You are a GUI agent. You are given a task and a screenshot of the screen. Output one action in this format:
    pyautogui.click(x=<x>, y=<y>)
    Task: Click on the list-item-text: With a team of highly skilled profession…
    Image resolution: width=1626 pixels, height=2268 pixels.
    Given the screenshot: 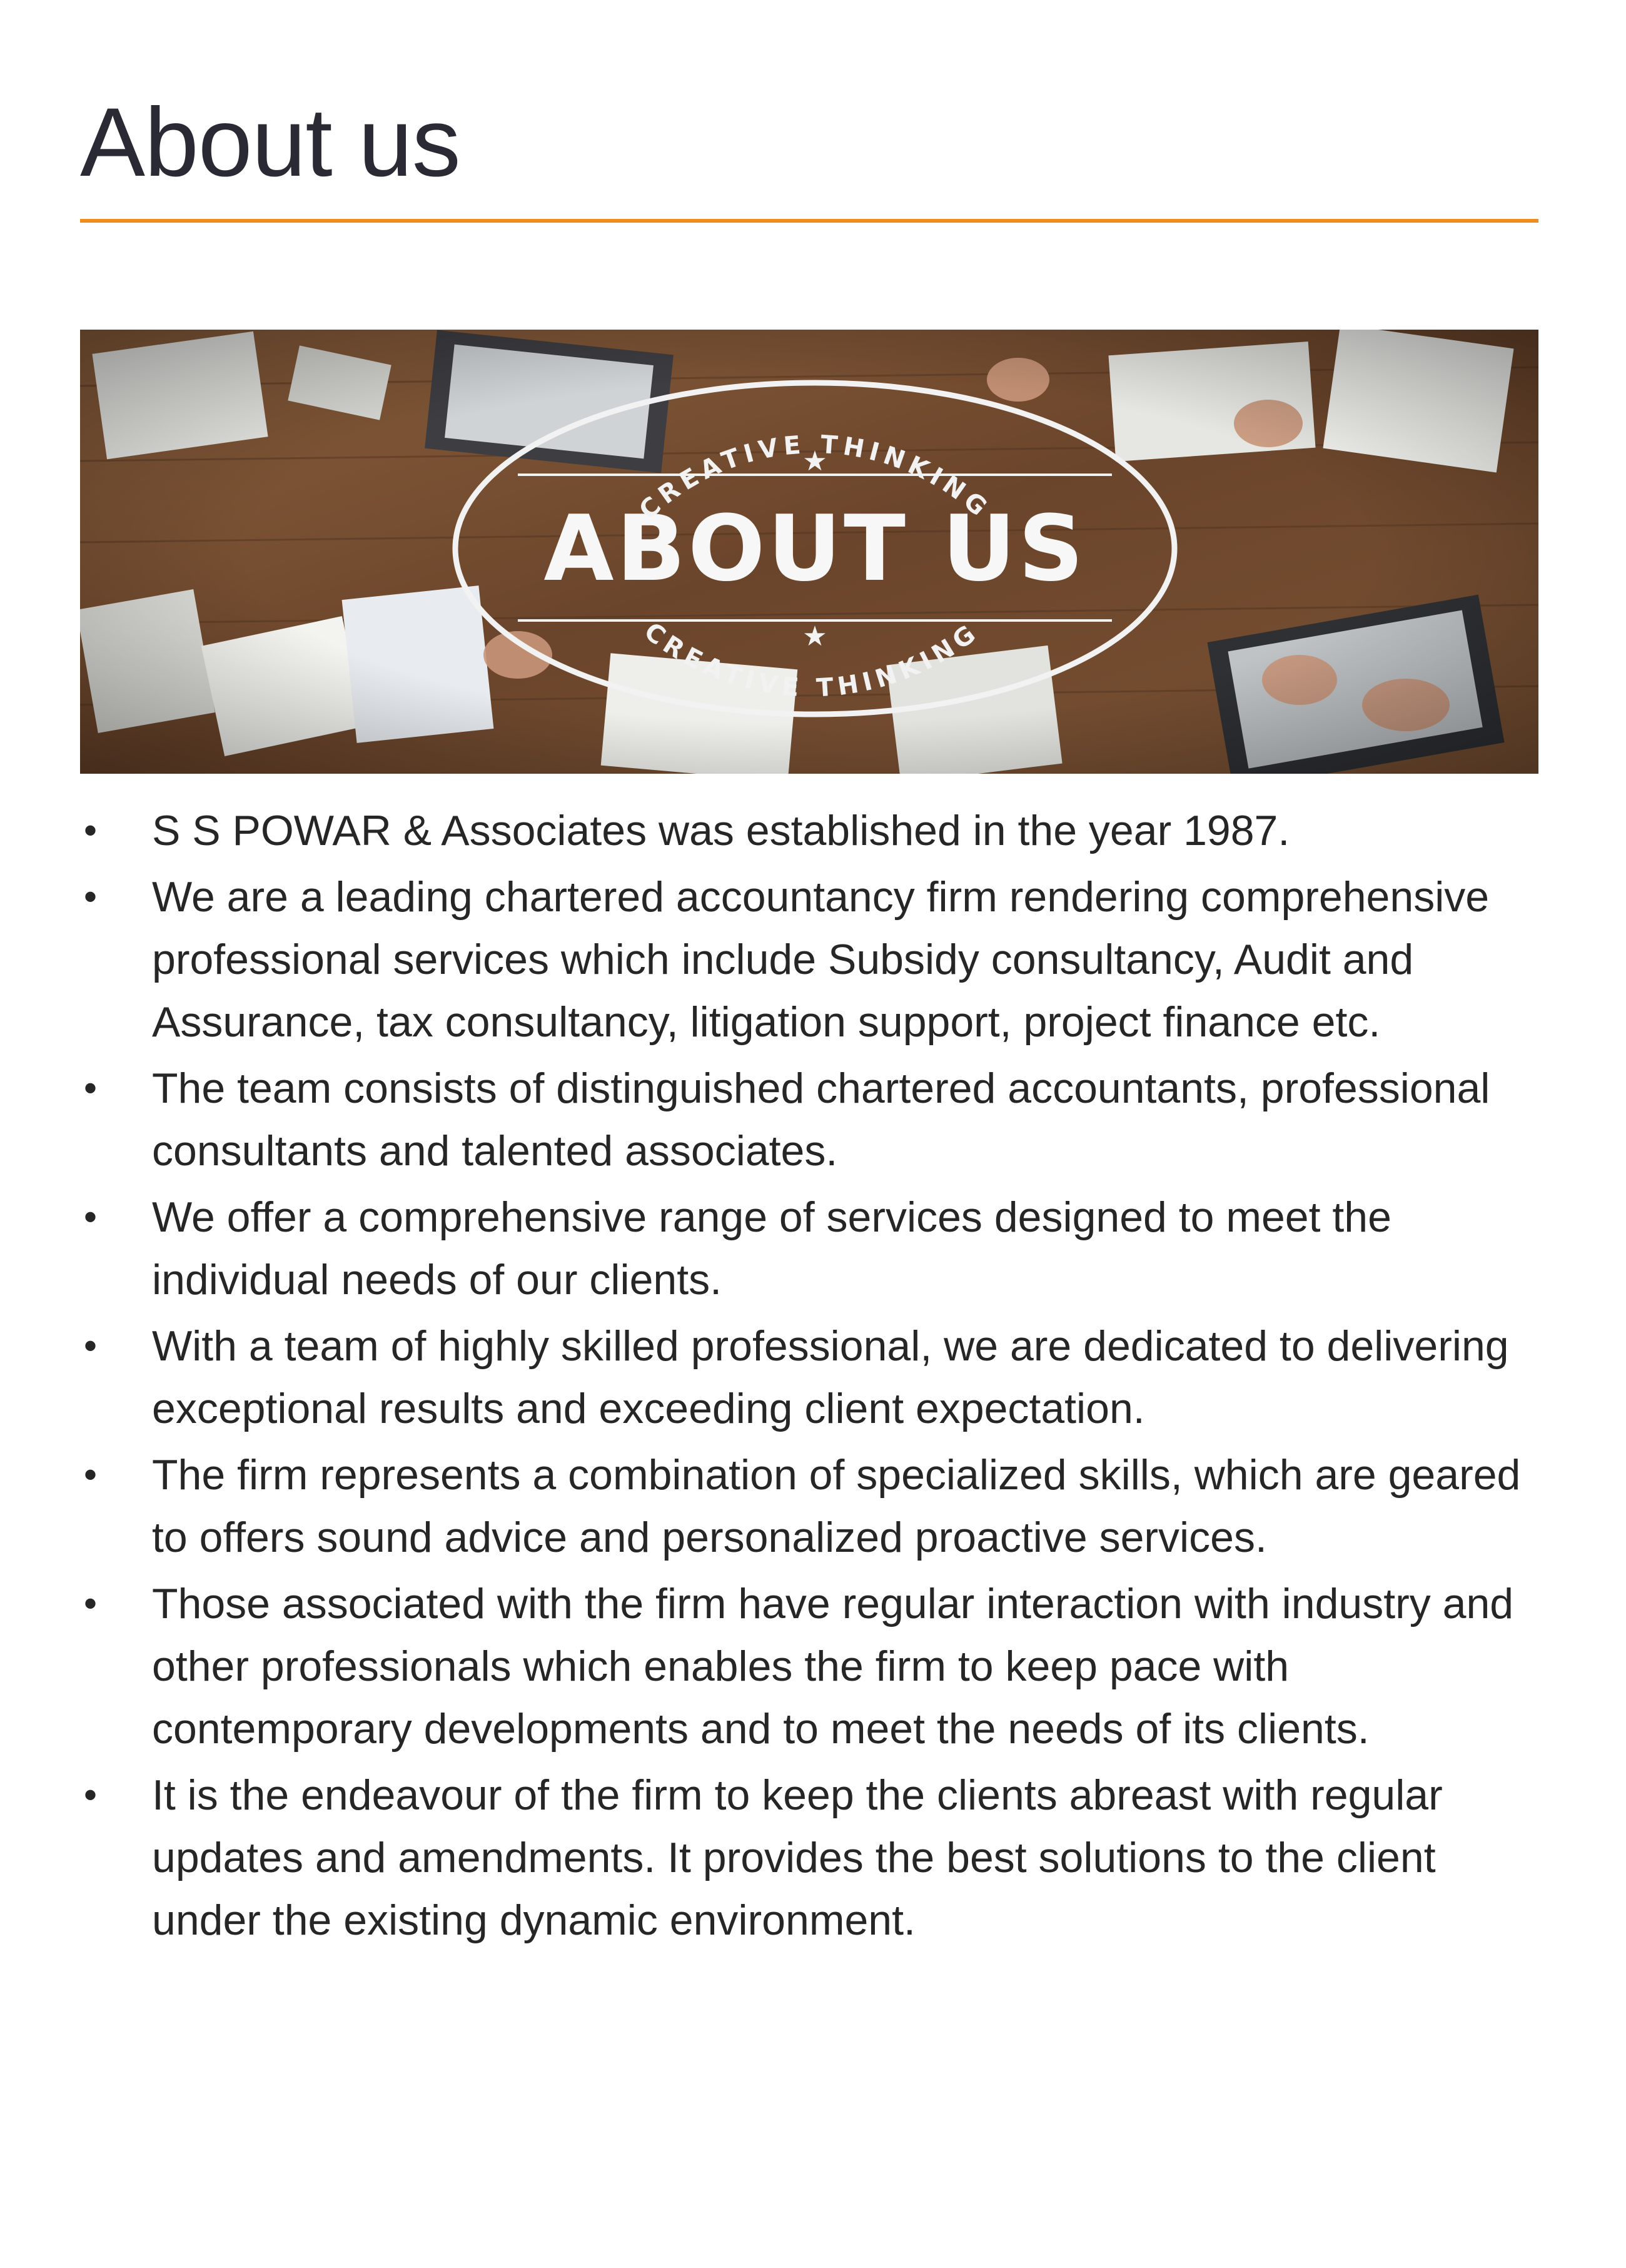 What is the action you would take?
    pyautogui.click(x=831, y=1377)
    